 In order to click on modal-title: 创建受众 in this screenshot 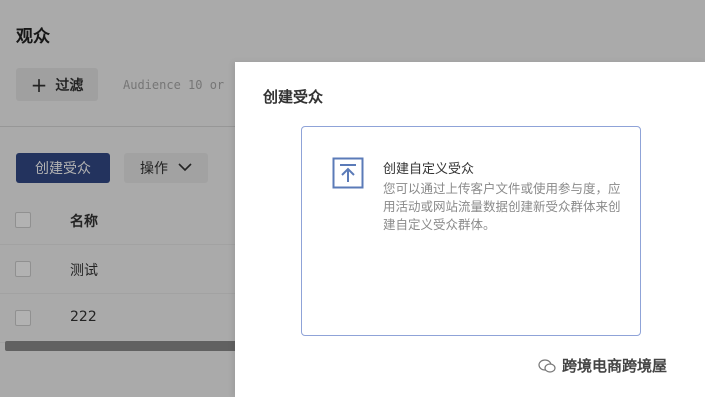, I will do `click(293, 97)`.